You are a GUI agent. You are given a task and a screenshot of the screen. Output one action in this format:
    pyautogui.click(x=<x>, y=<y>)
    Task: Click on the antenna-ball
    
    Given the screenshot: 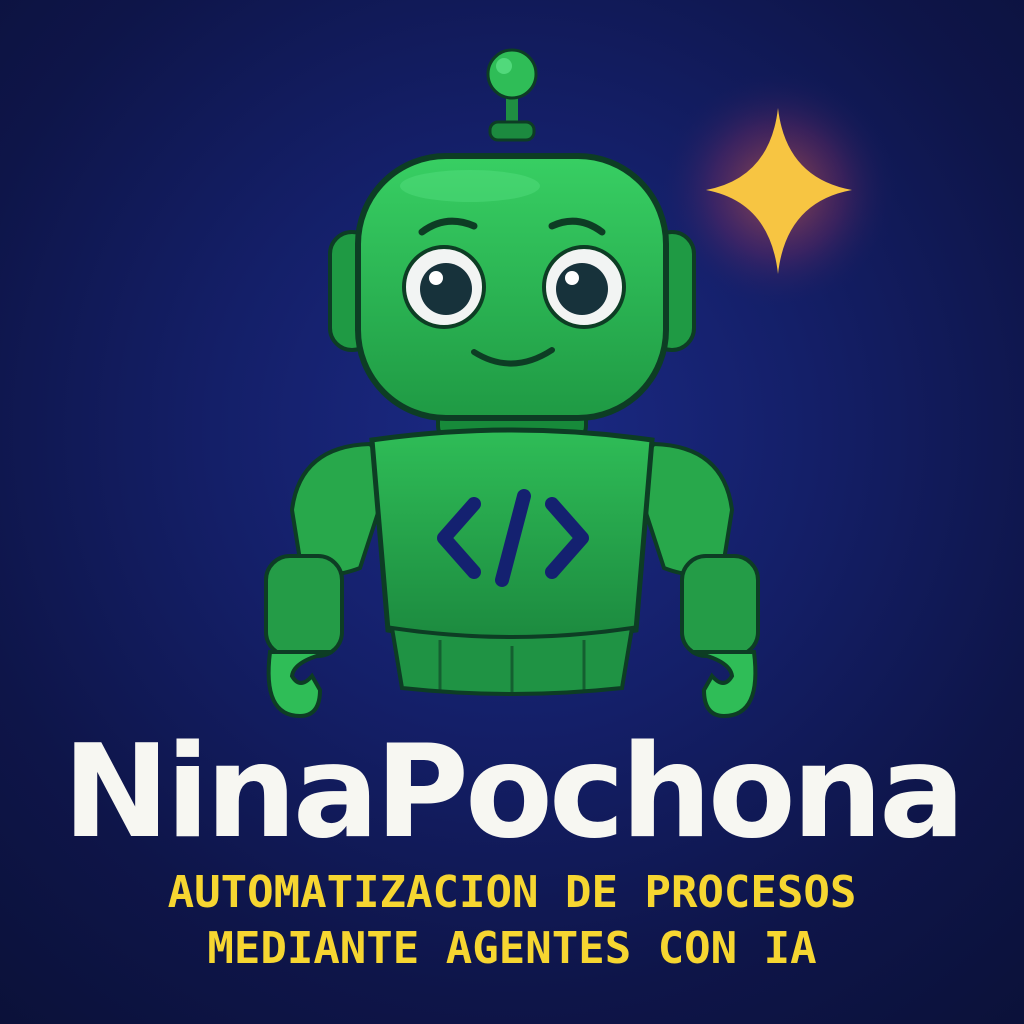 What is the action you would take?
    pyautogui.click(x=512, y=74)
    